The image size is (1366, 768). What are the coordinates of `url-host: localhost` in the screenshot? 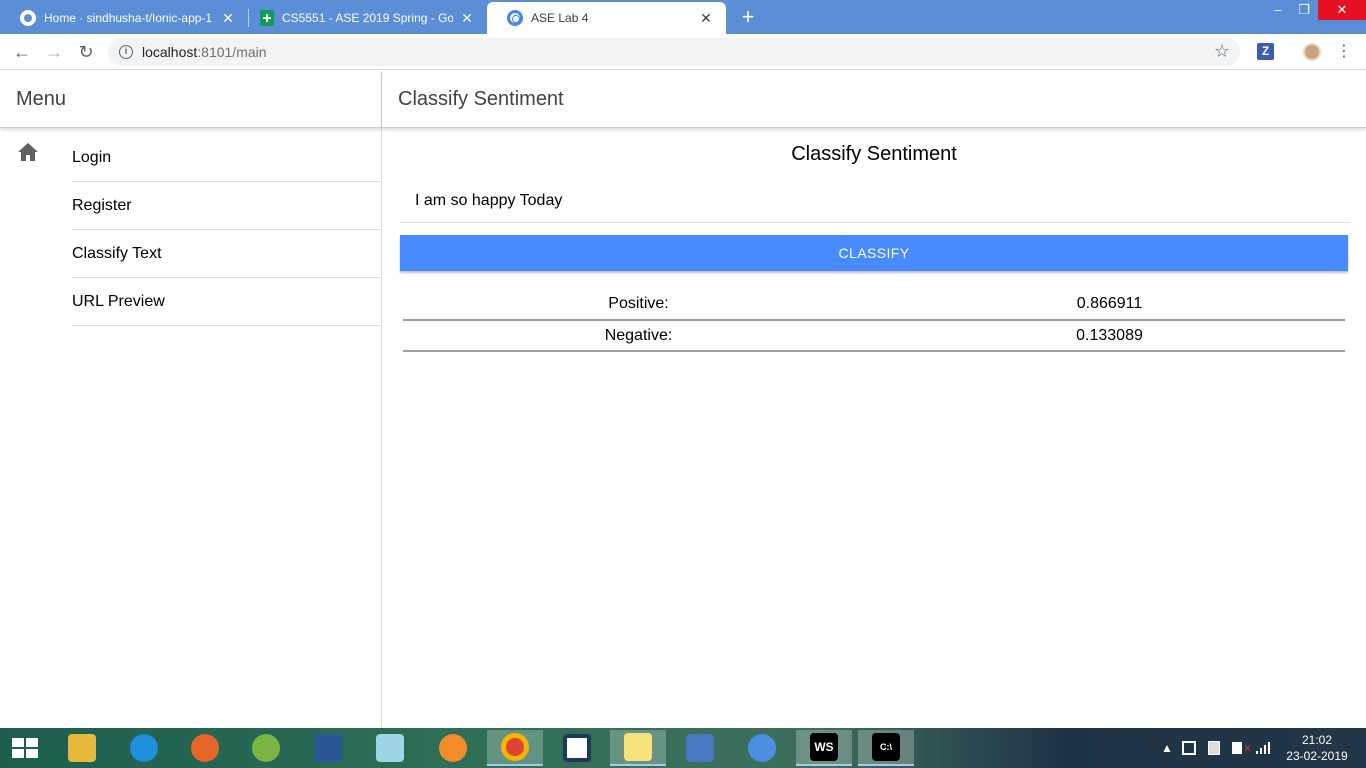 It's located at (170, 52).